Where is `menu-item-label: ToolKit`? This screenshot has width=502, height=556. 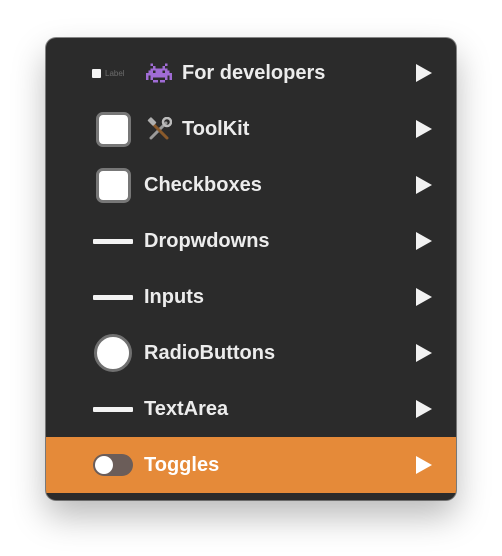 menu-item-label: ToolKit is located at coordinates (216, 129).